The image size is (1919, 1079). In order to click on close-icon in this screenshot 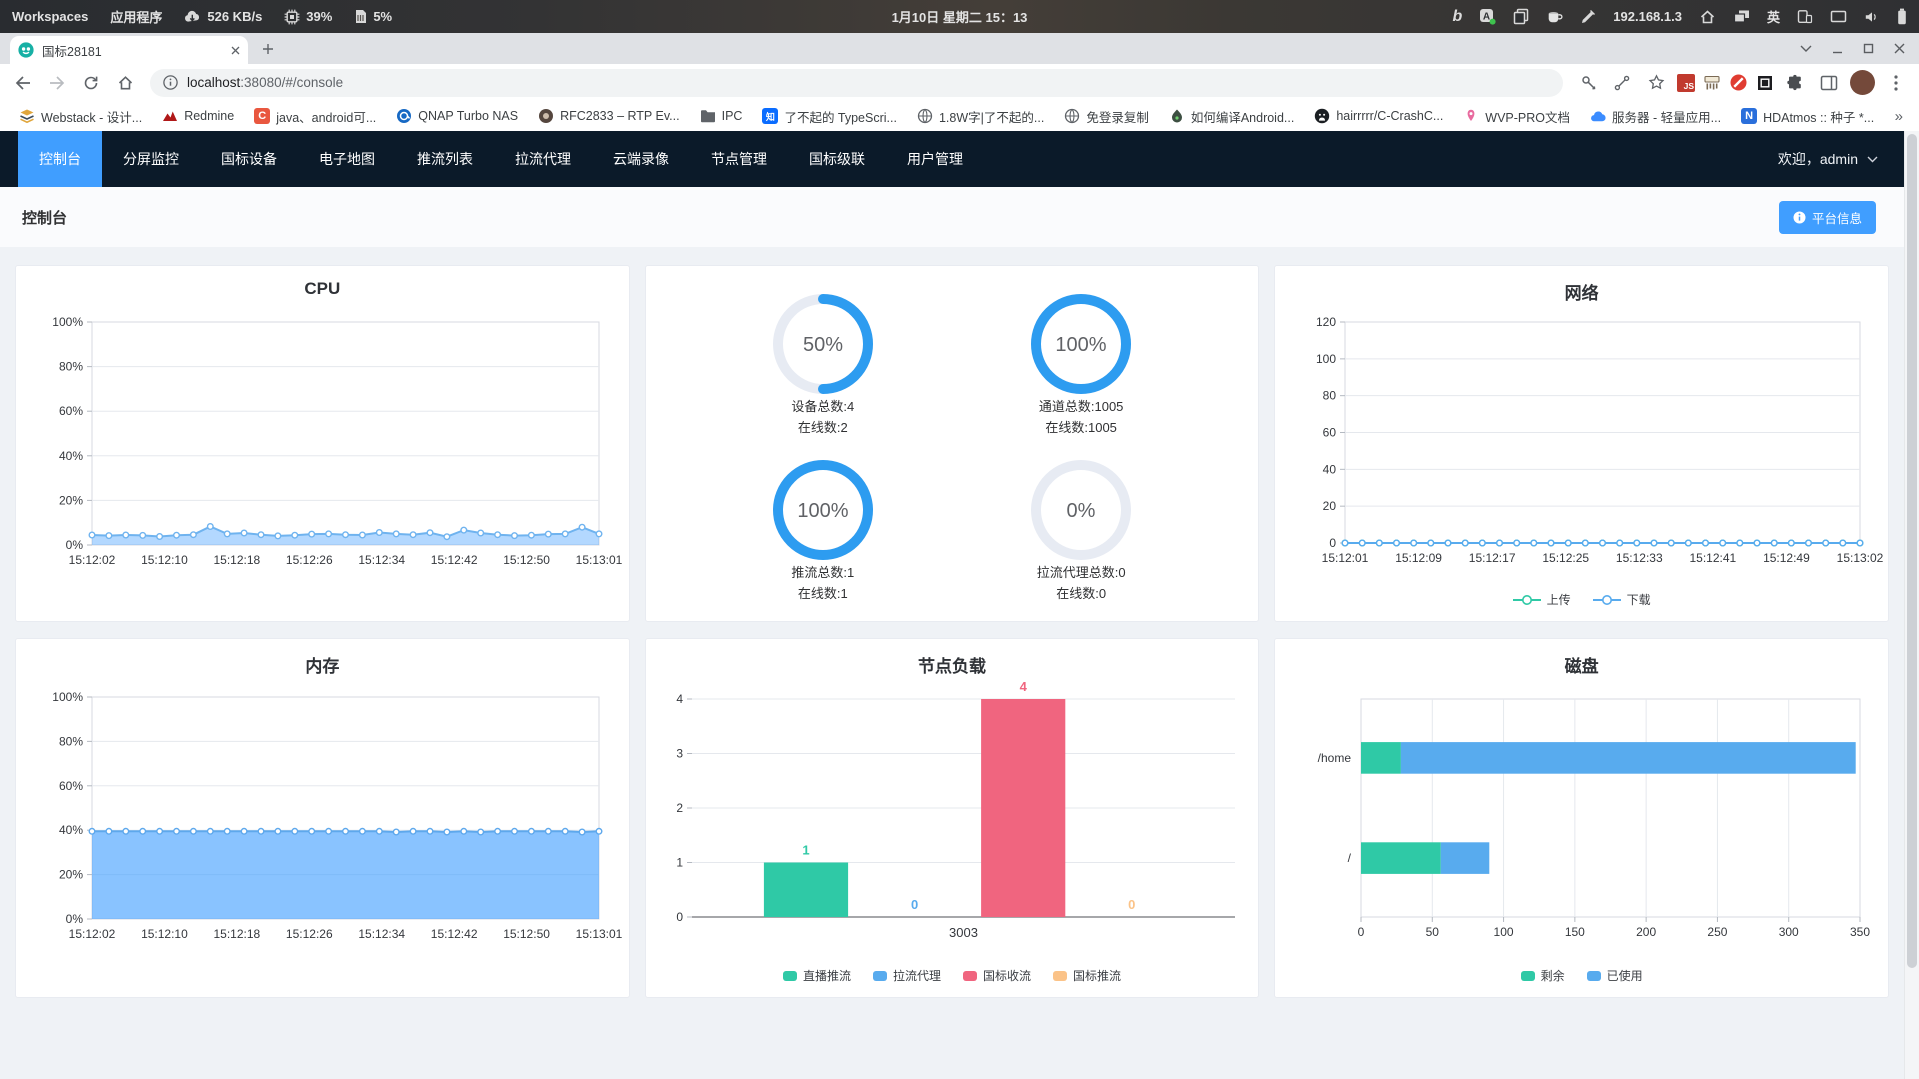, I will do `click(1899, 48)`.